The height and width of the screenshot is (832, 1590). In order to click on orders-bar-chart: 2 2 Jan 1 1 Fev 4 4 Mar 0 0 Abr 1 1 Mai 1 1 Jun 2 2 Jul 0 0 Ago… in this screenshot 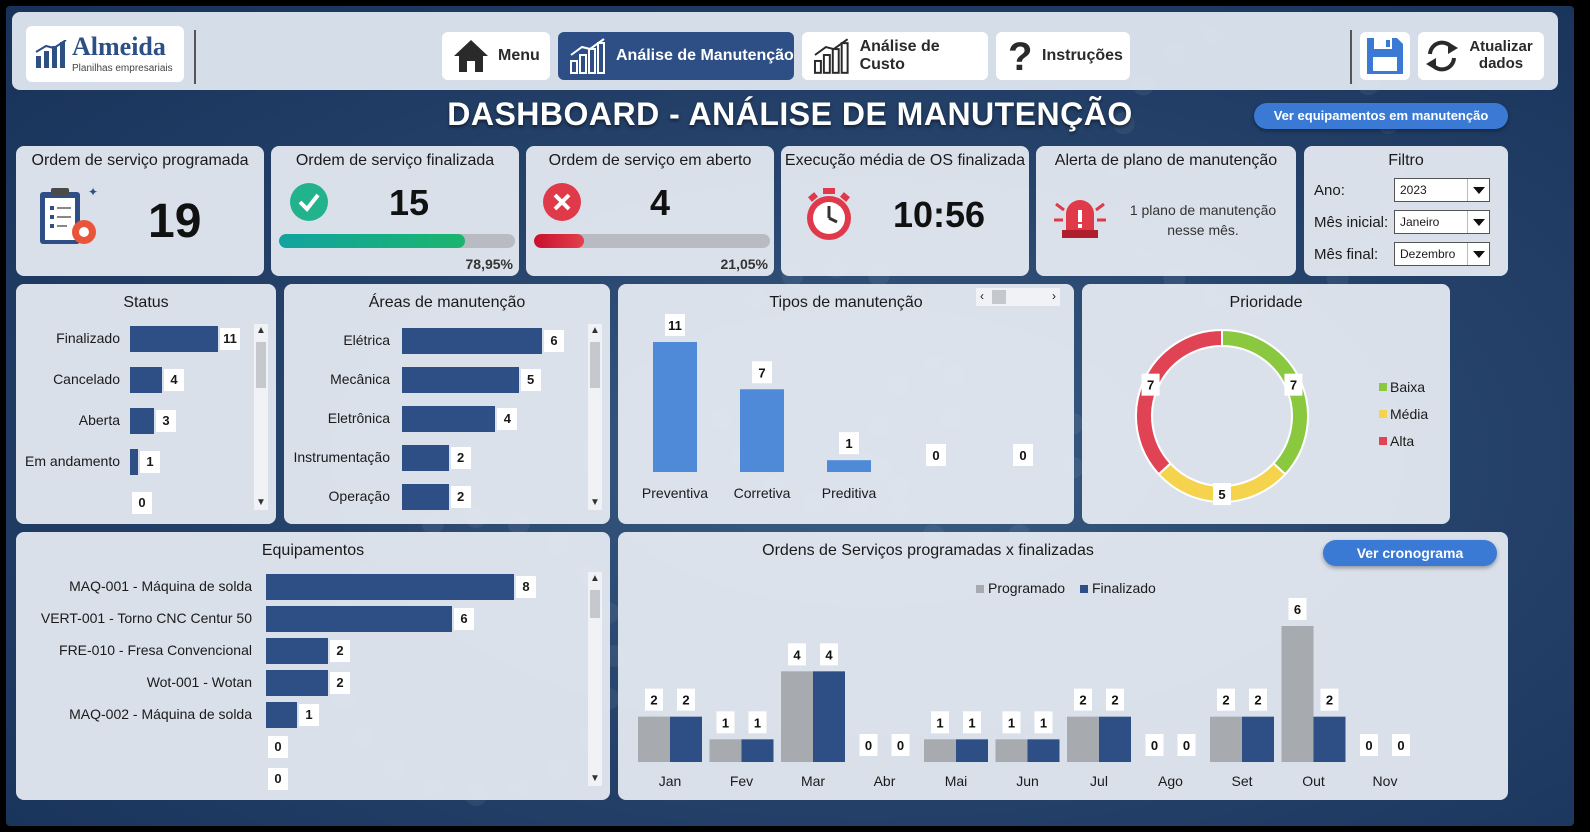, I will do `click(1024, 693)`.